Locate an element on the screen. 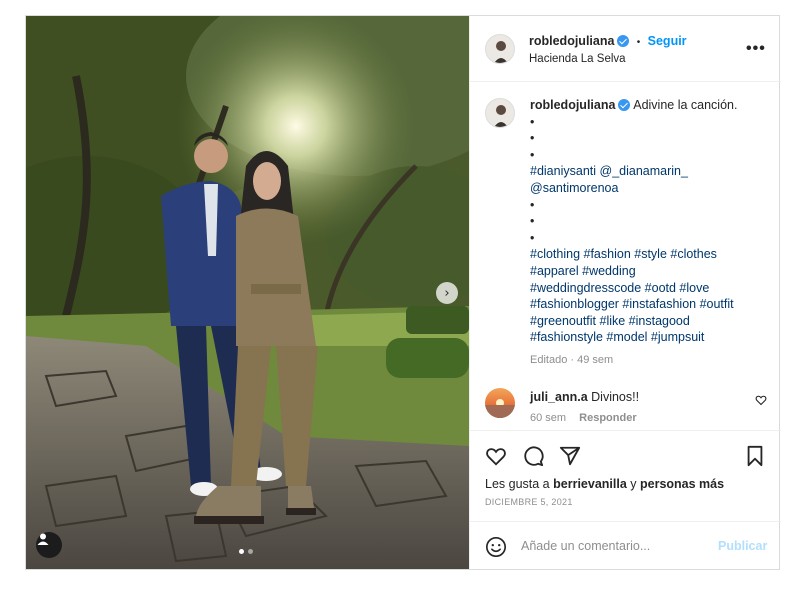 The width and height of the screenshot is (800, 592). post-date: DICIEMBRE 5, 2021 is located at coordinates (529, 502).